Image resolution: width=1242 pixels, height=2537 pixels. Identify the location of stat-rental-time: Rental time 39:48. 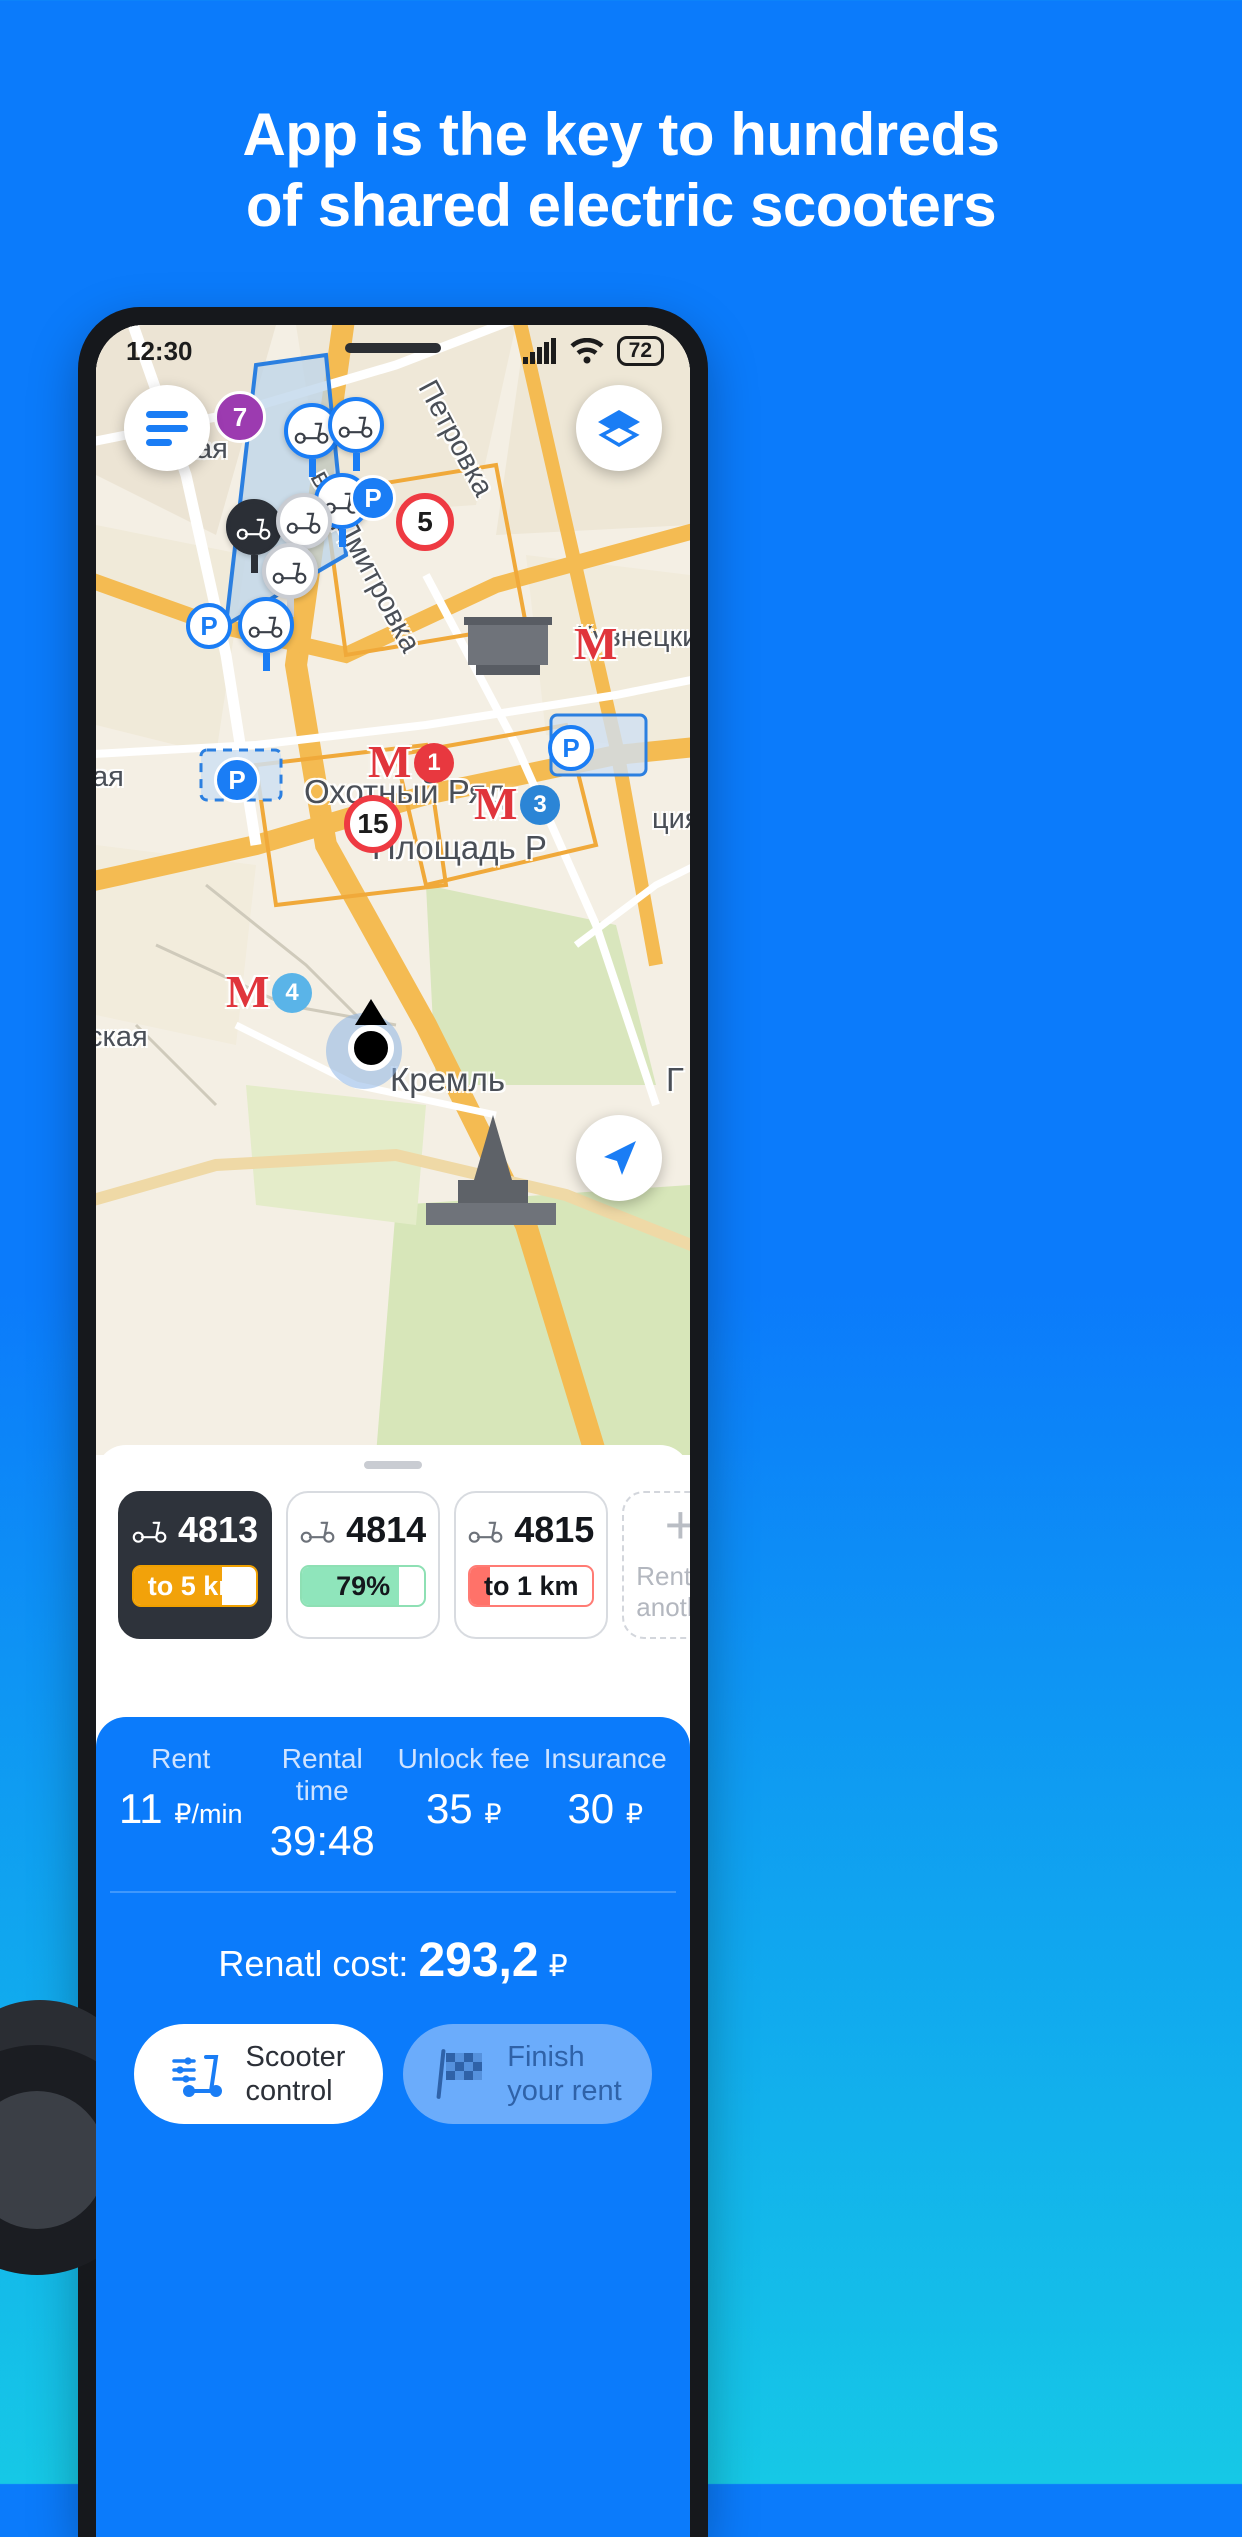
(323, 1804).